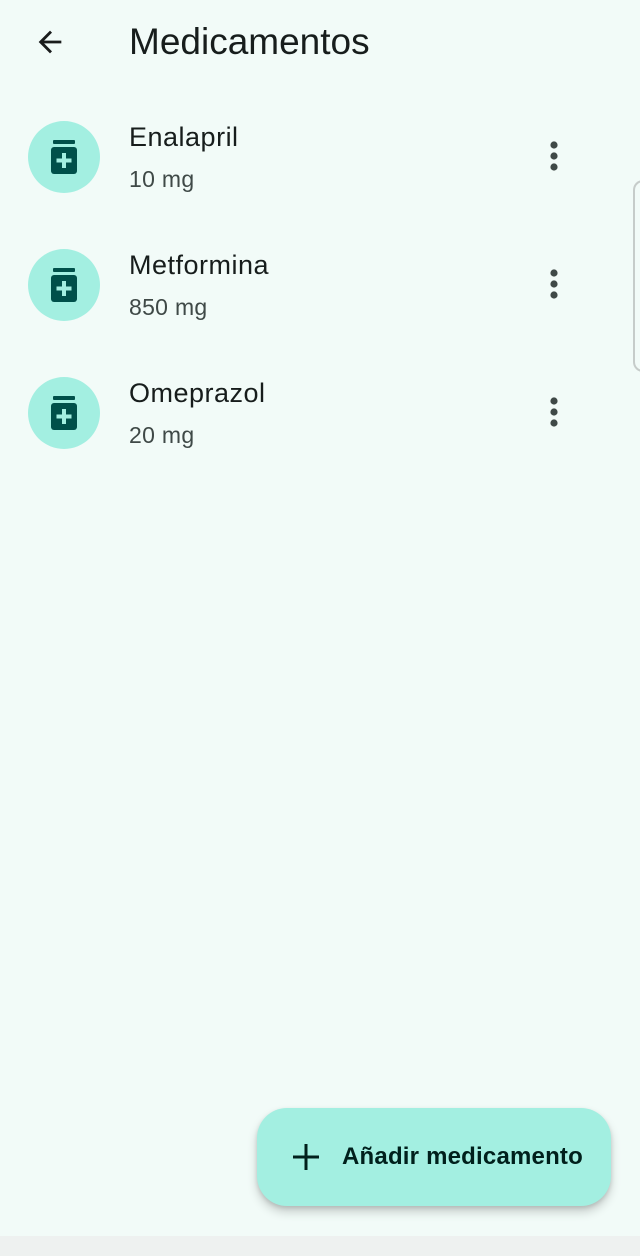 The height and width of the screenshot is (1256, 640). What do you see at coordinates (249, 41) in the screenshot?
I see `page-title: Medicamentos` at bounding box center [249, 41].